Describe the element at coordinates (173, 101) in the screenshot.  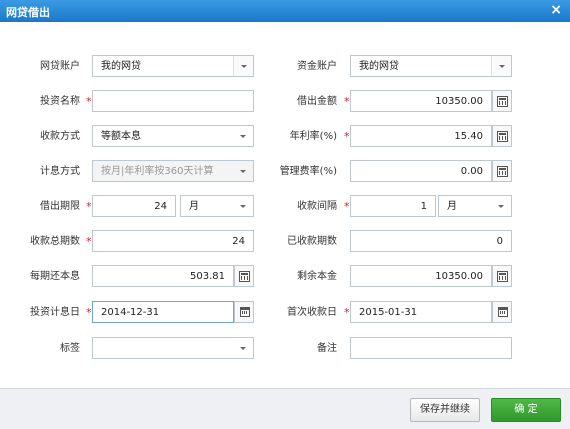
I see `investment-name-input` at that location.